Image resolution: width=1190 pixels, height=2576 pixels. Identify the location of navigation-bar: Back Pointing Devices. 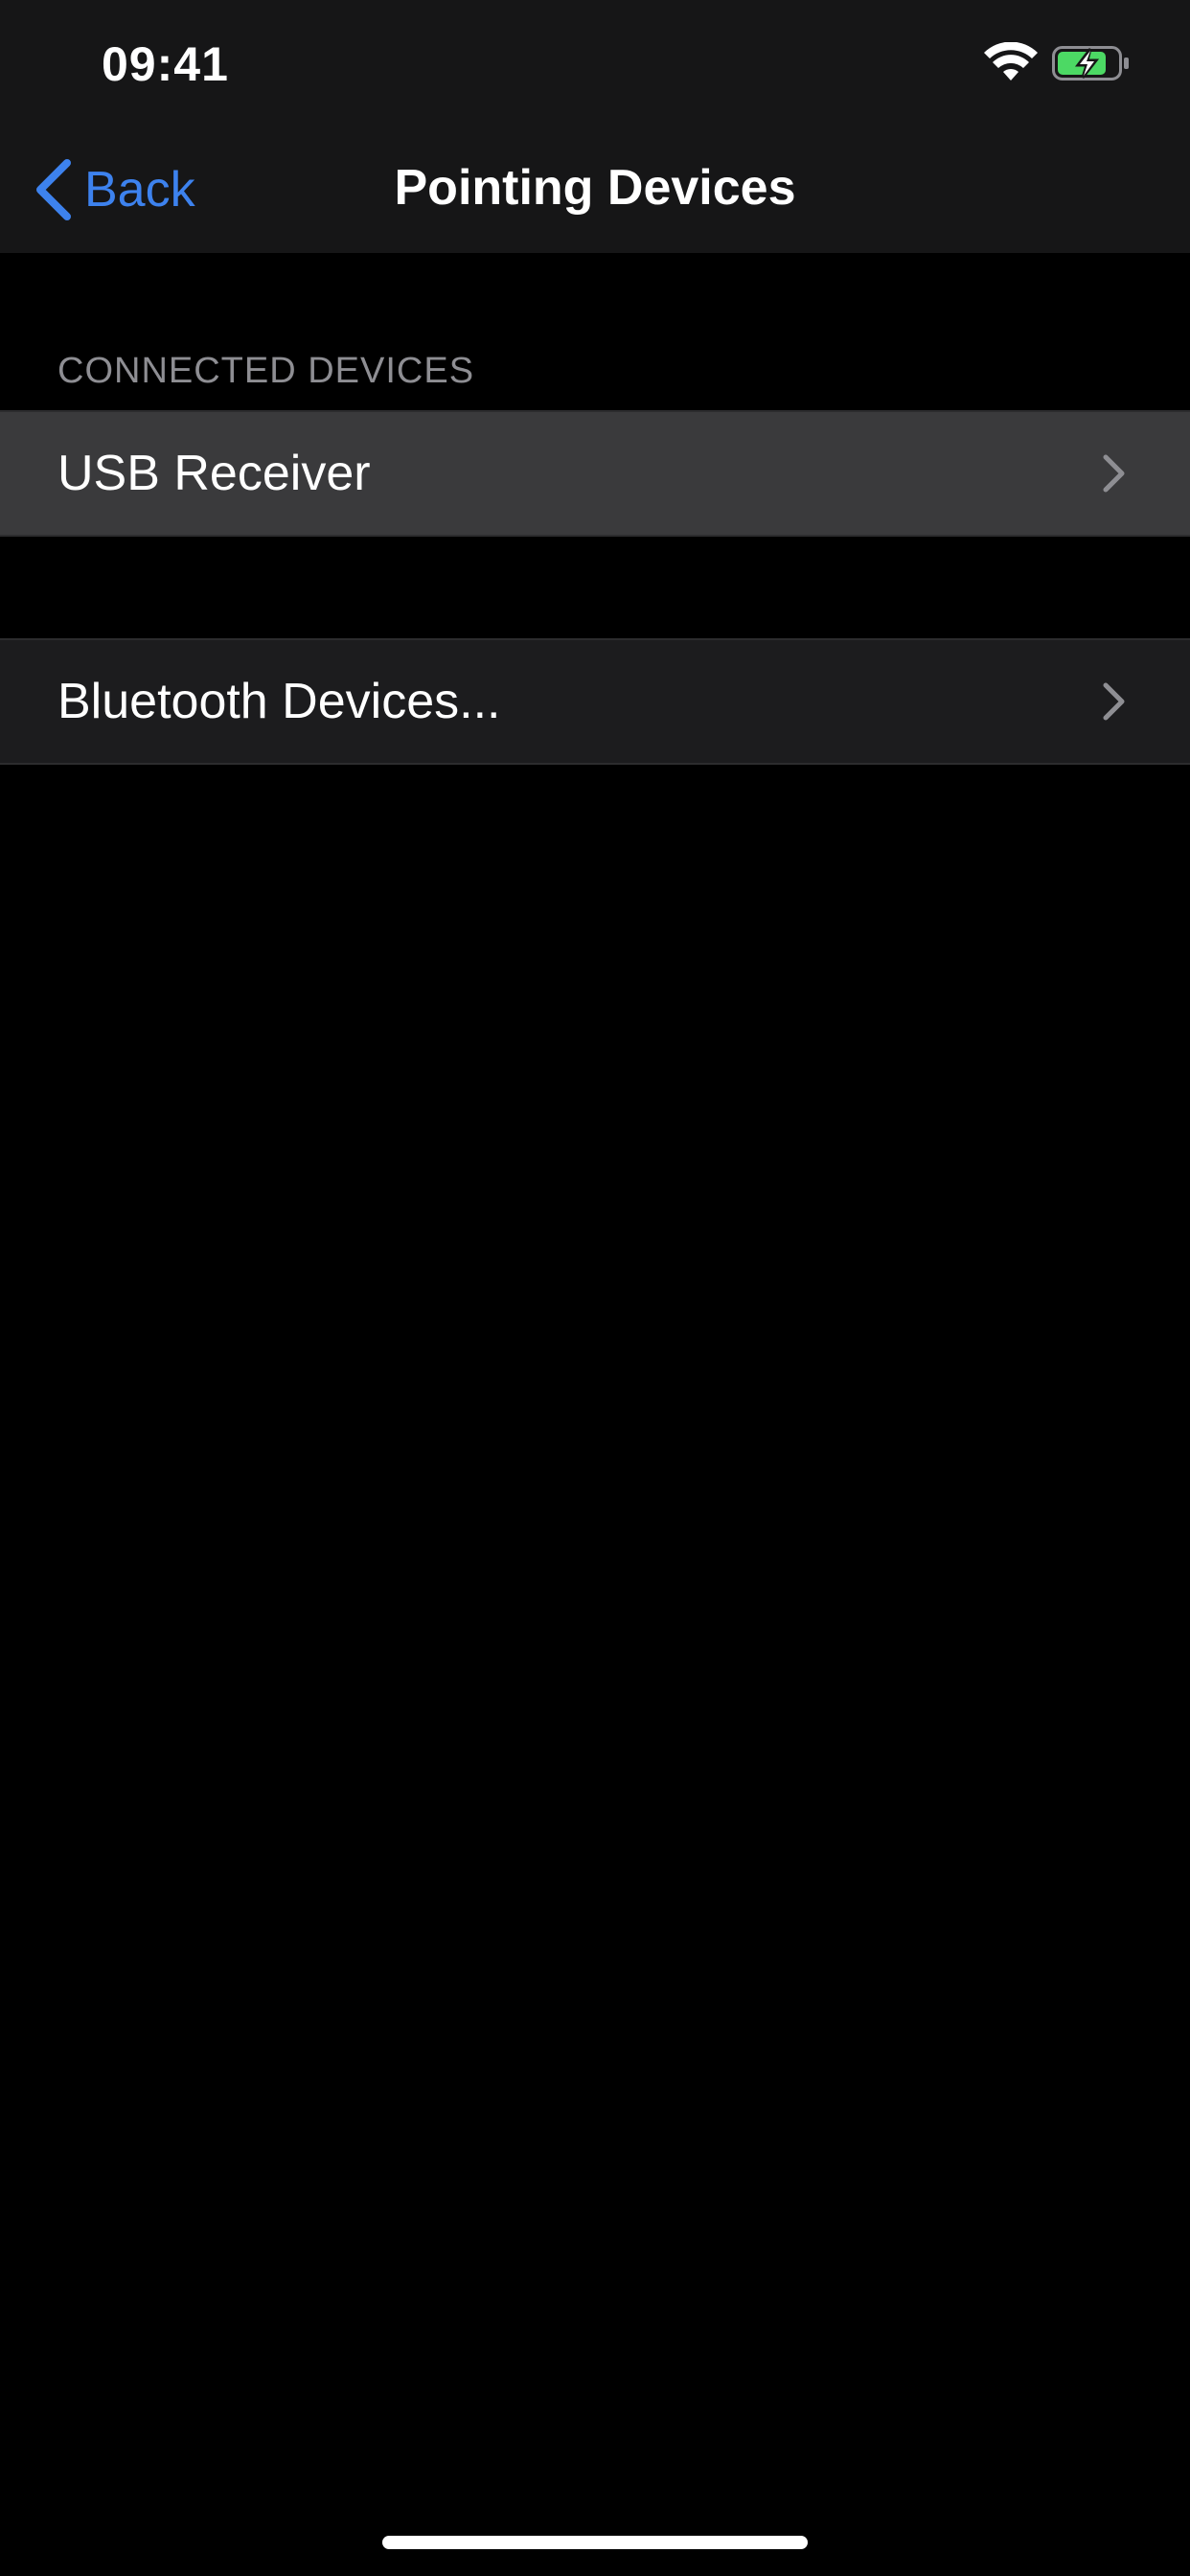
(595, 189).